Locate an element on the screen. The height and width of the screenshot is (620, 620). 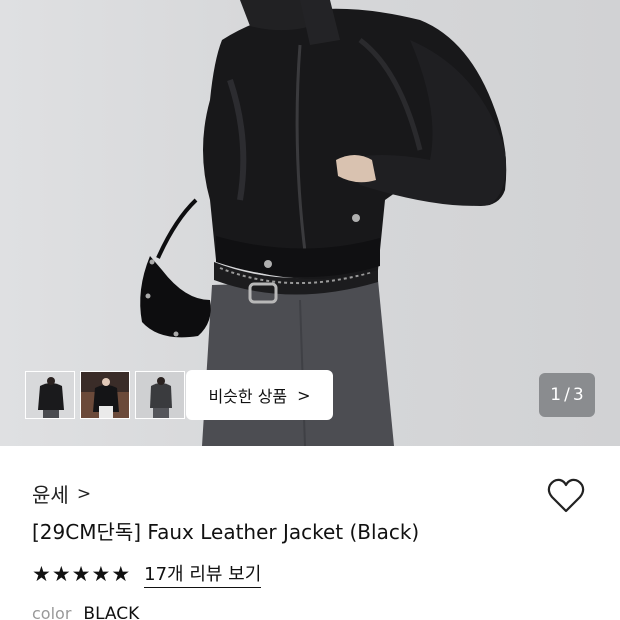
brand-link: 윤세 > is located at coordinates (61, 493).